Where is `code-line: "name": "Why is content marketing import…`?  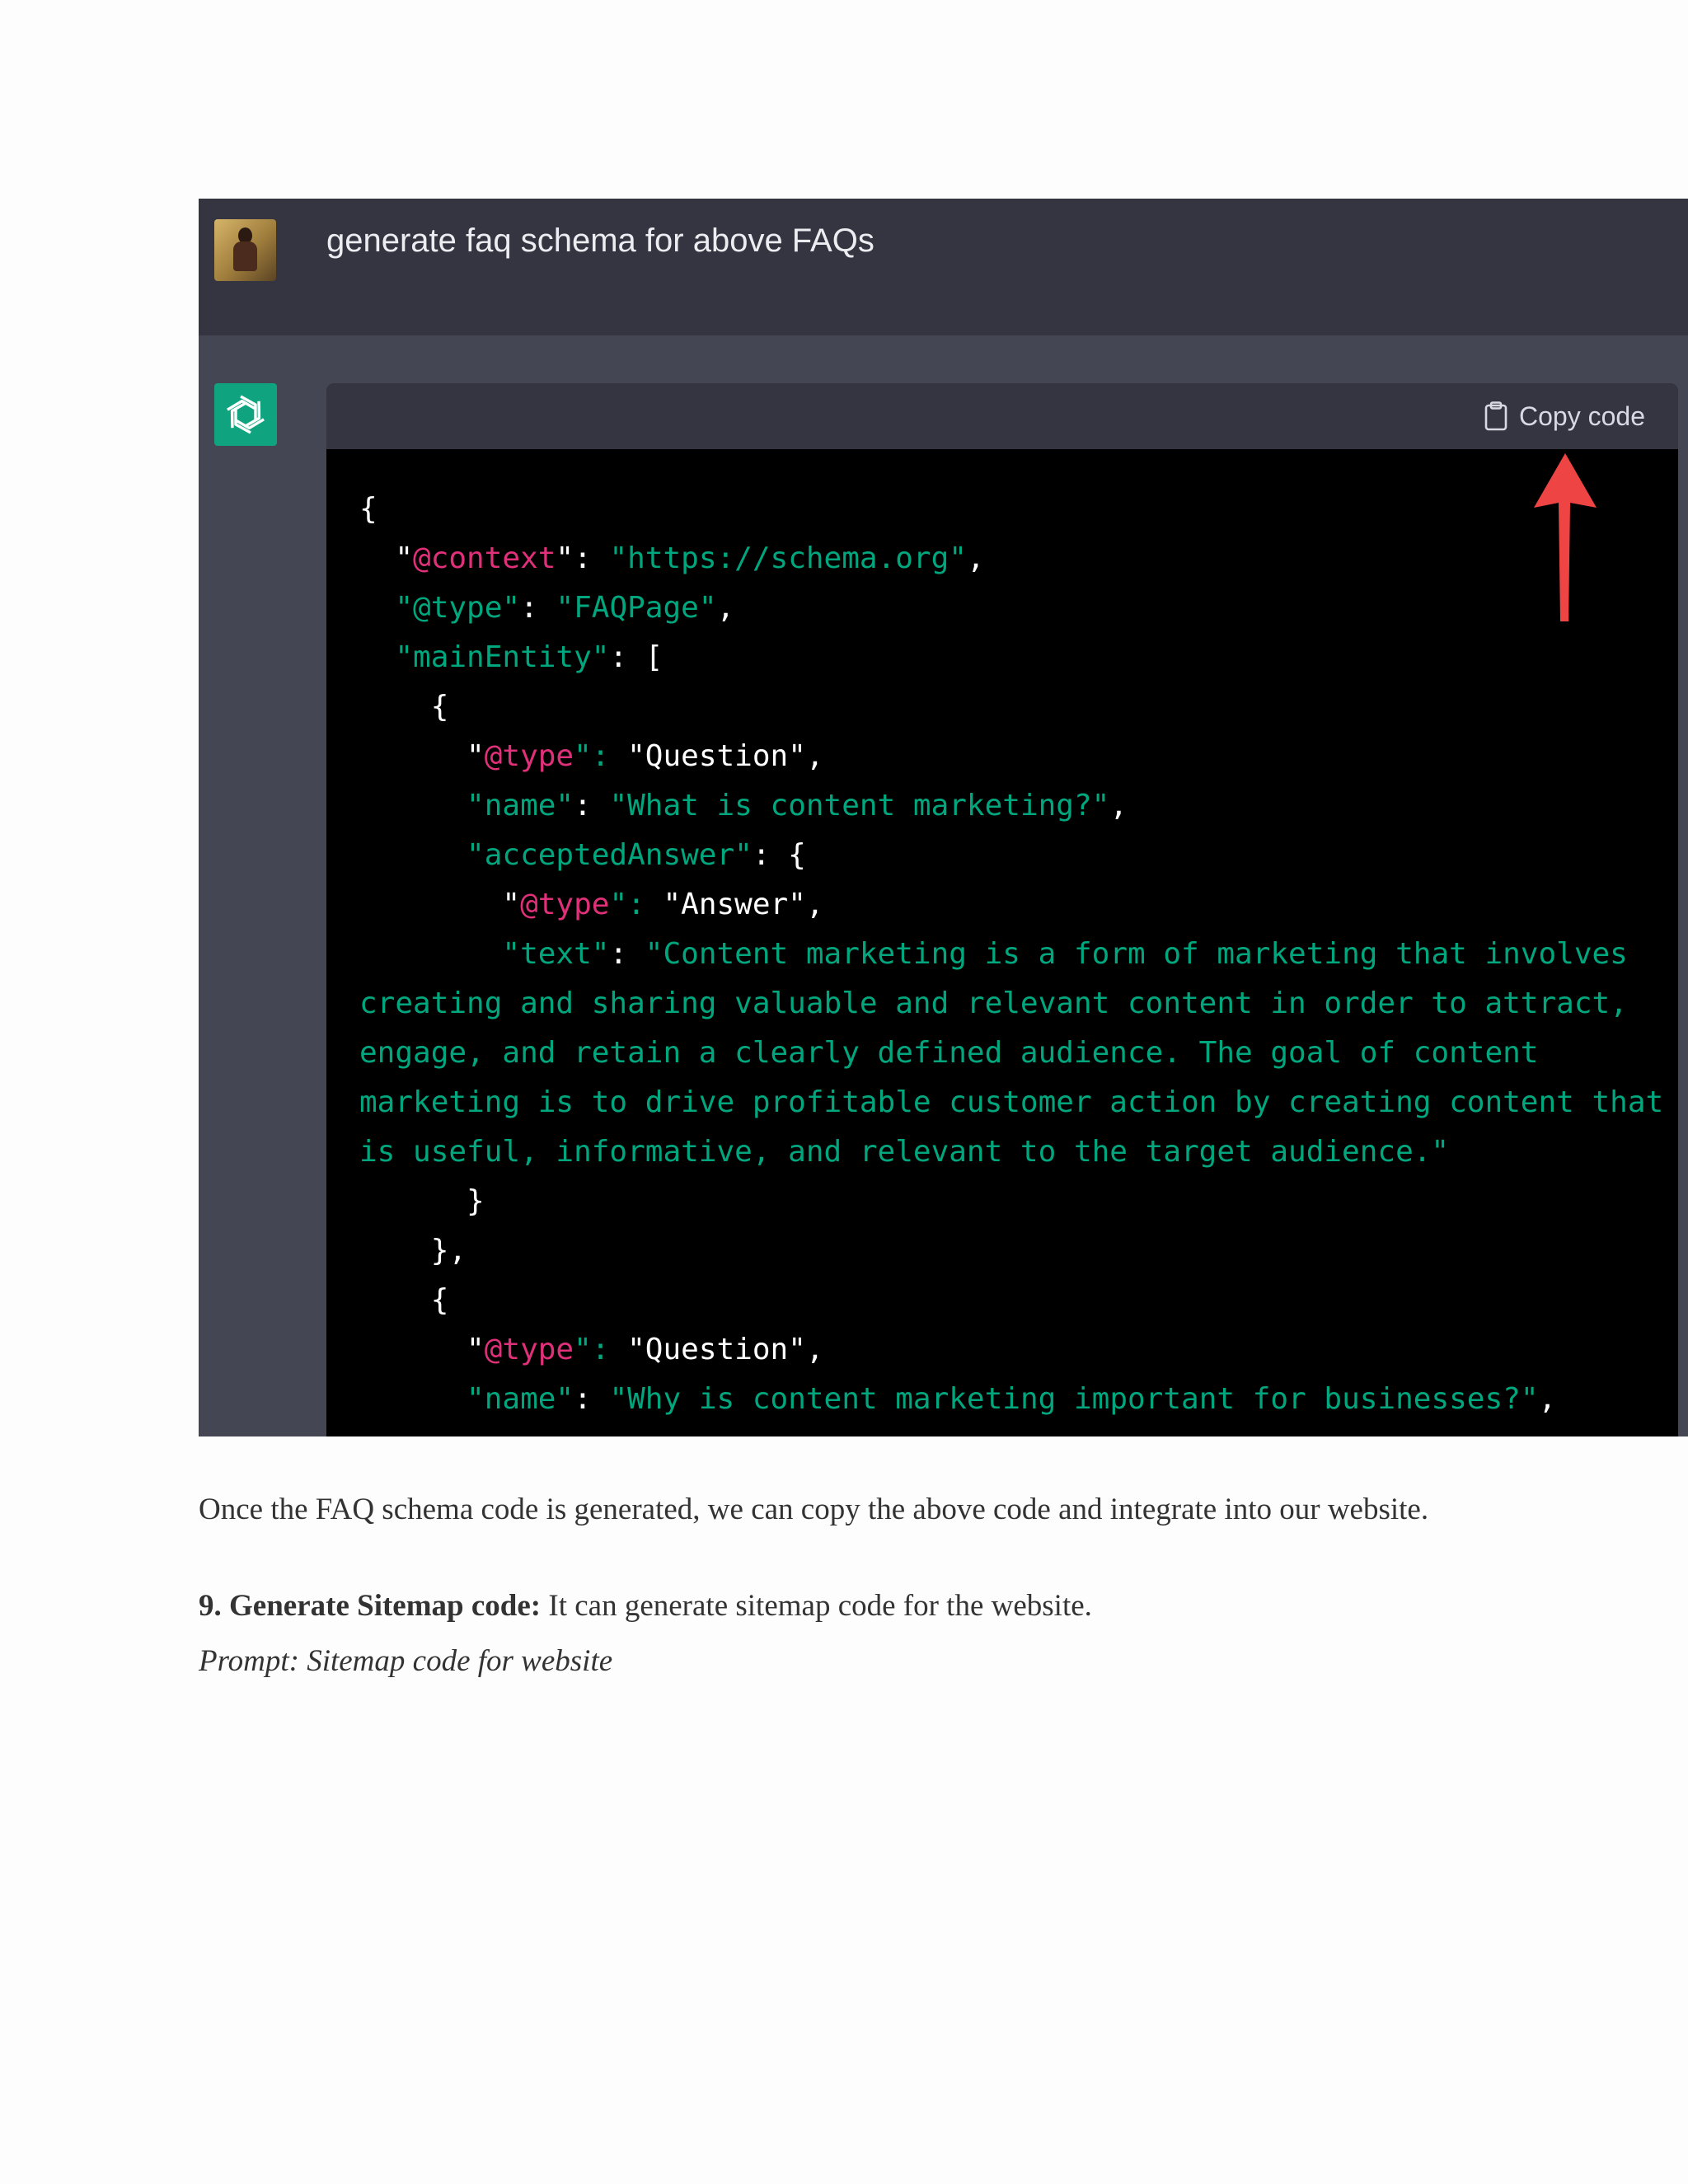
code-line: "name": "Why is content marketing import… is located at coordinates (958, 1399).